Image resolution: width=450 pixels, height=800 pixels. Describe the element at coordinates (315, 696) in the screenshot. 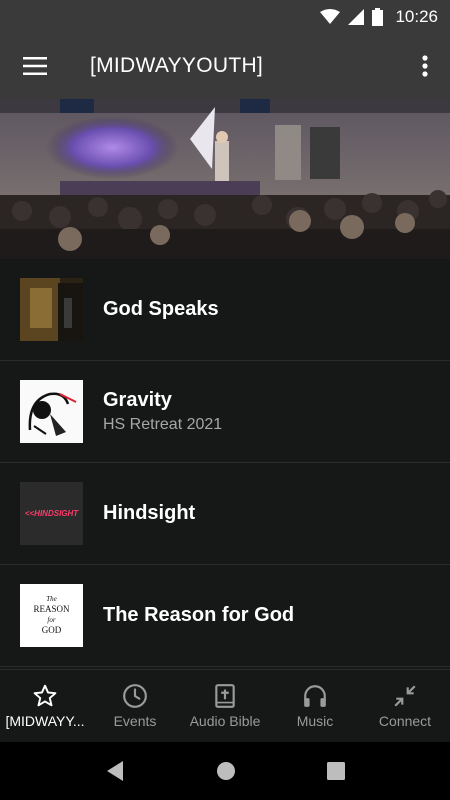

I see `headphones-icon` at that location.